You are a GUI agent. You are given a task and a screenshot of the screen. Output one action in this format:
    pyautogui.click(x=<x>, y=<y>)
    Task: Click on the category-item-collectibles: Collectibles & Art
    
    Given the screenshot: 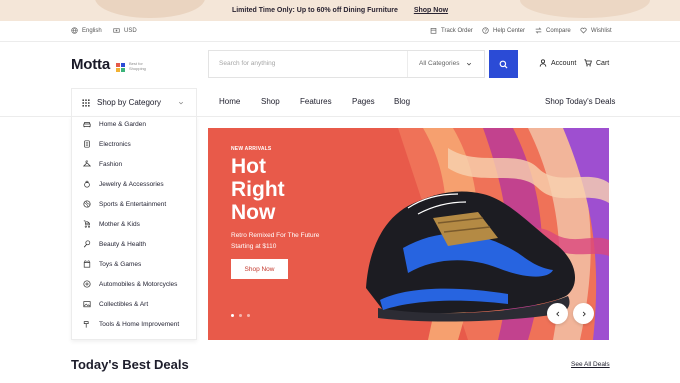 What is the action you would take?
    pyautogui.click(x=115, y=304)
    